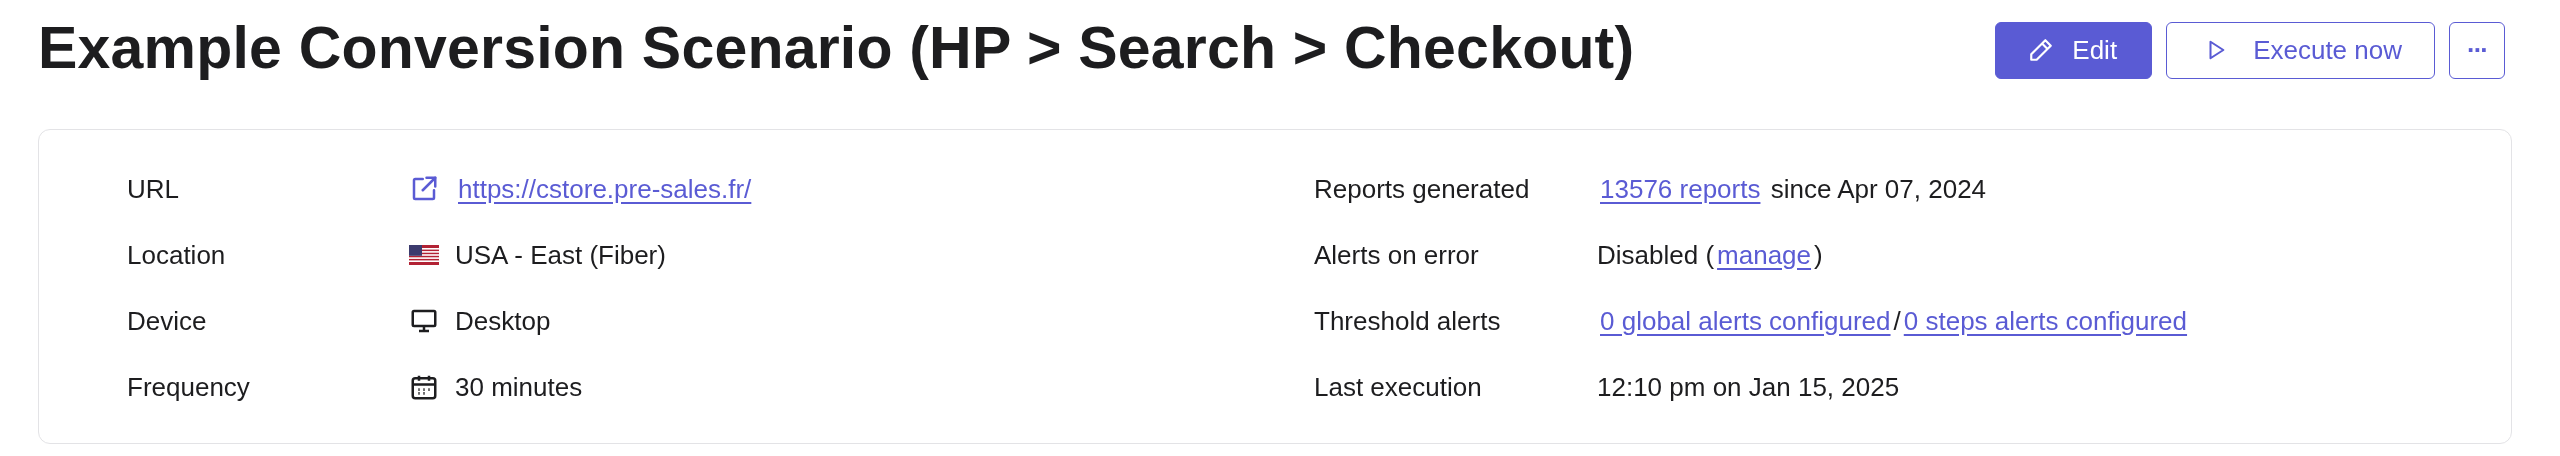  What do you see at coordinates (519, 387) in the screenshot?
I see `field-value: 30 minutes` at bounding box center [519, 387].